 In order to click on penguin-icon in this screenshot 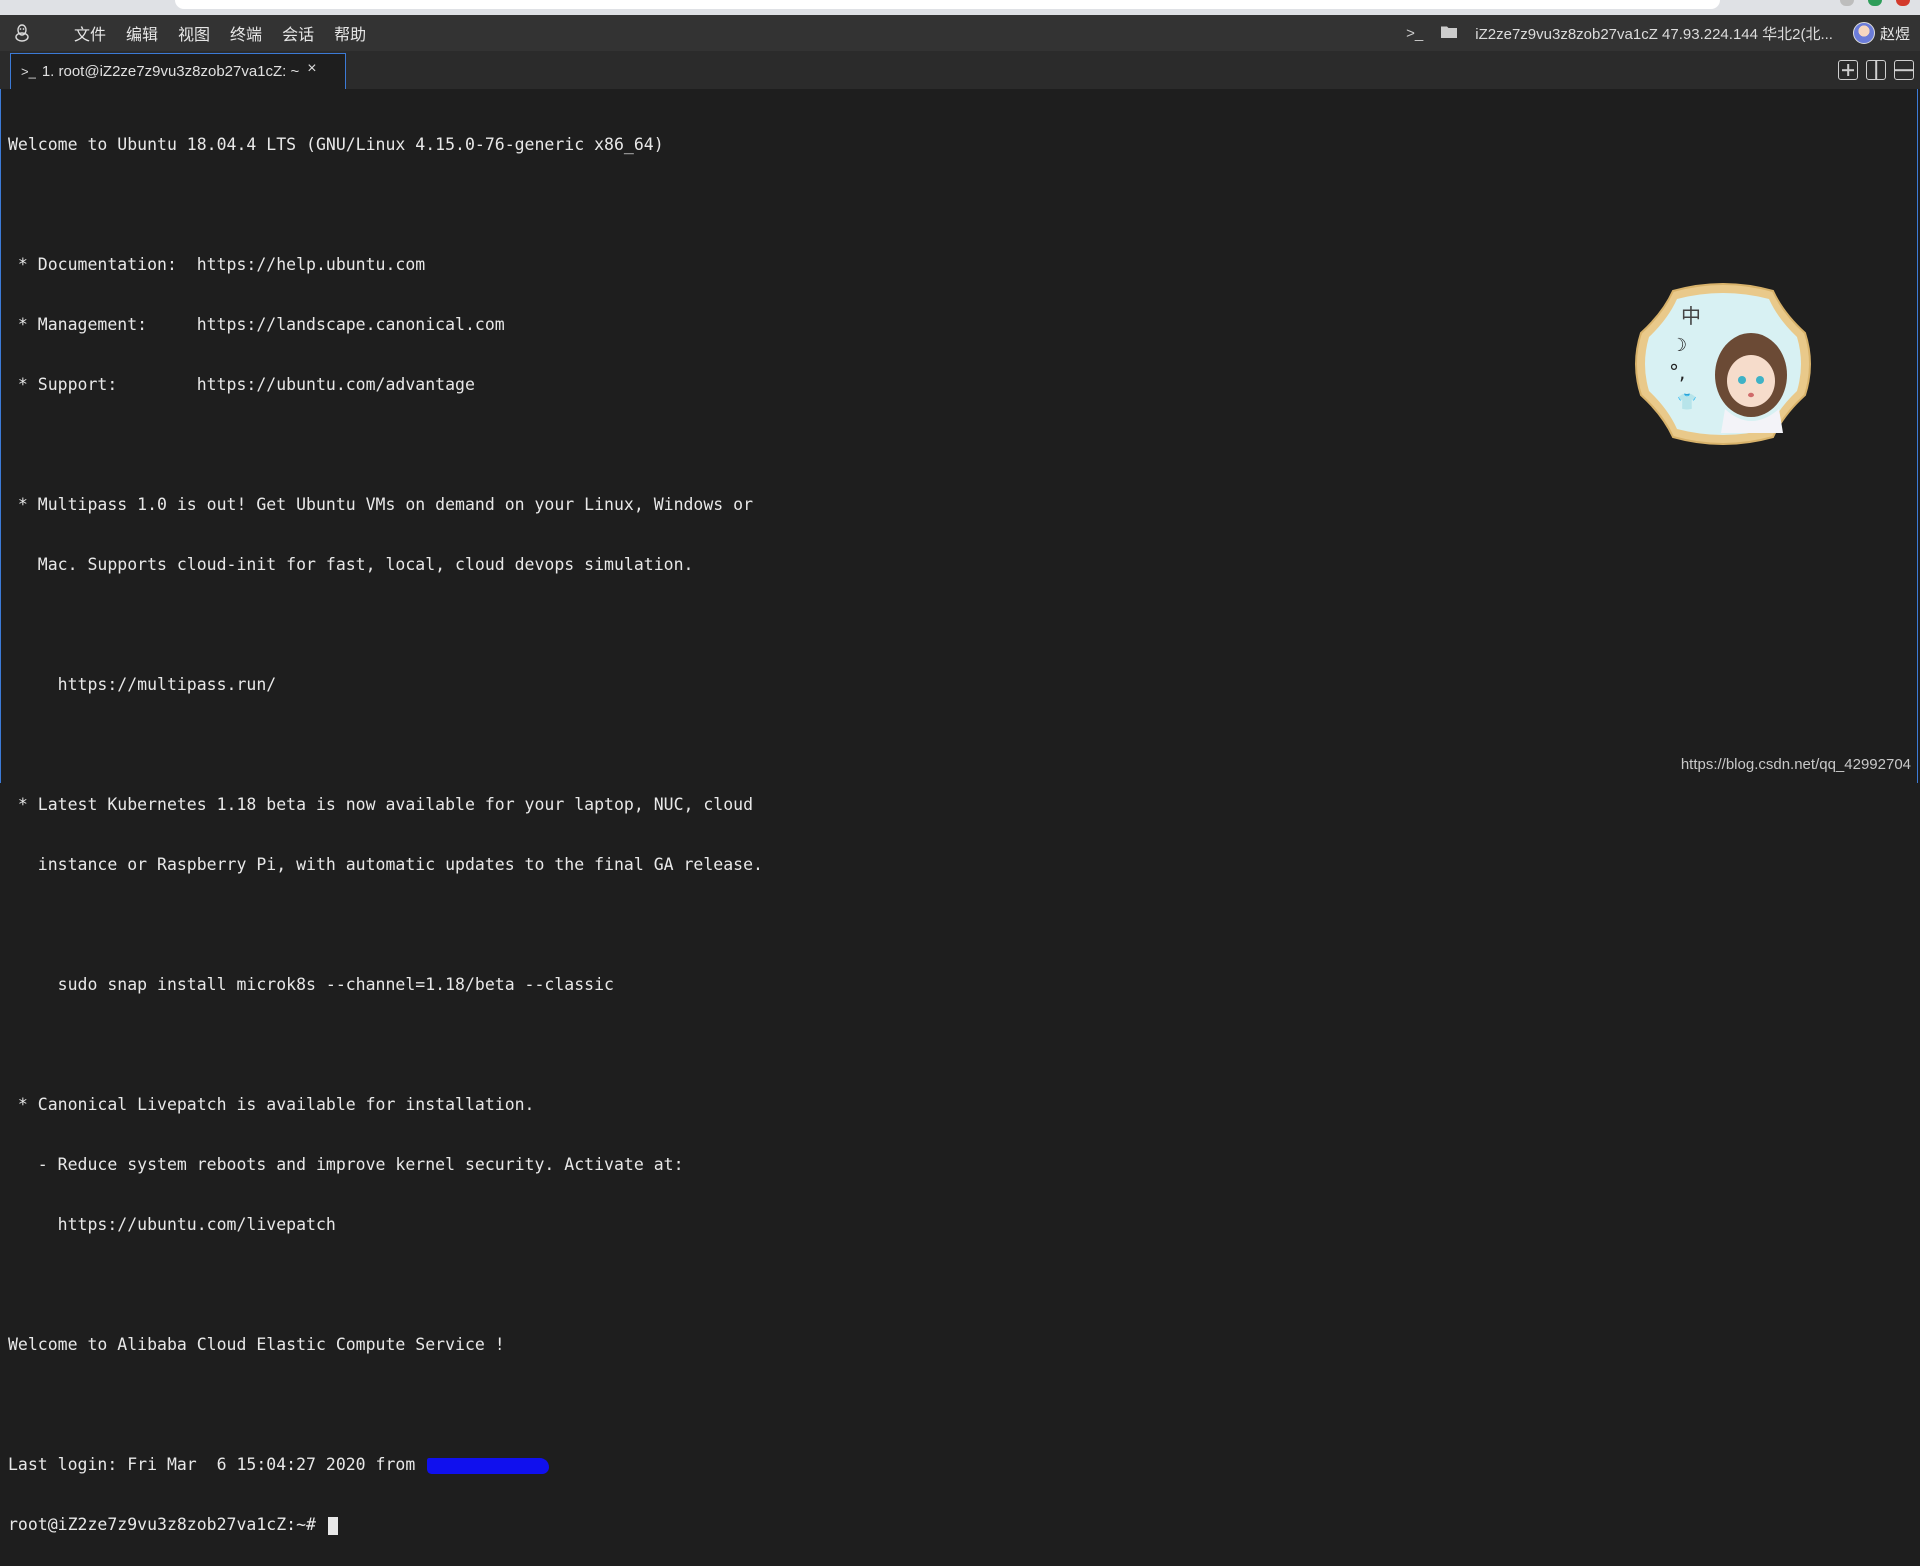, I will do `click(22, 33)`.